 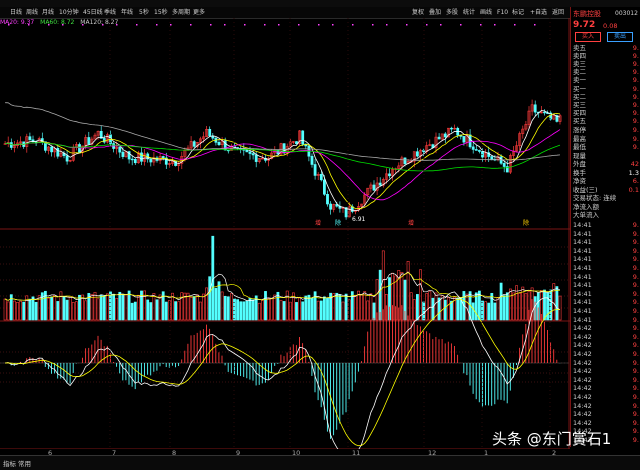 What do you see at coordinates (320, 462) in the screenshot?
I see `bottom-tab-bar: 指标 常用` at bounding box center [320, 462].